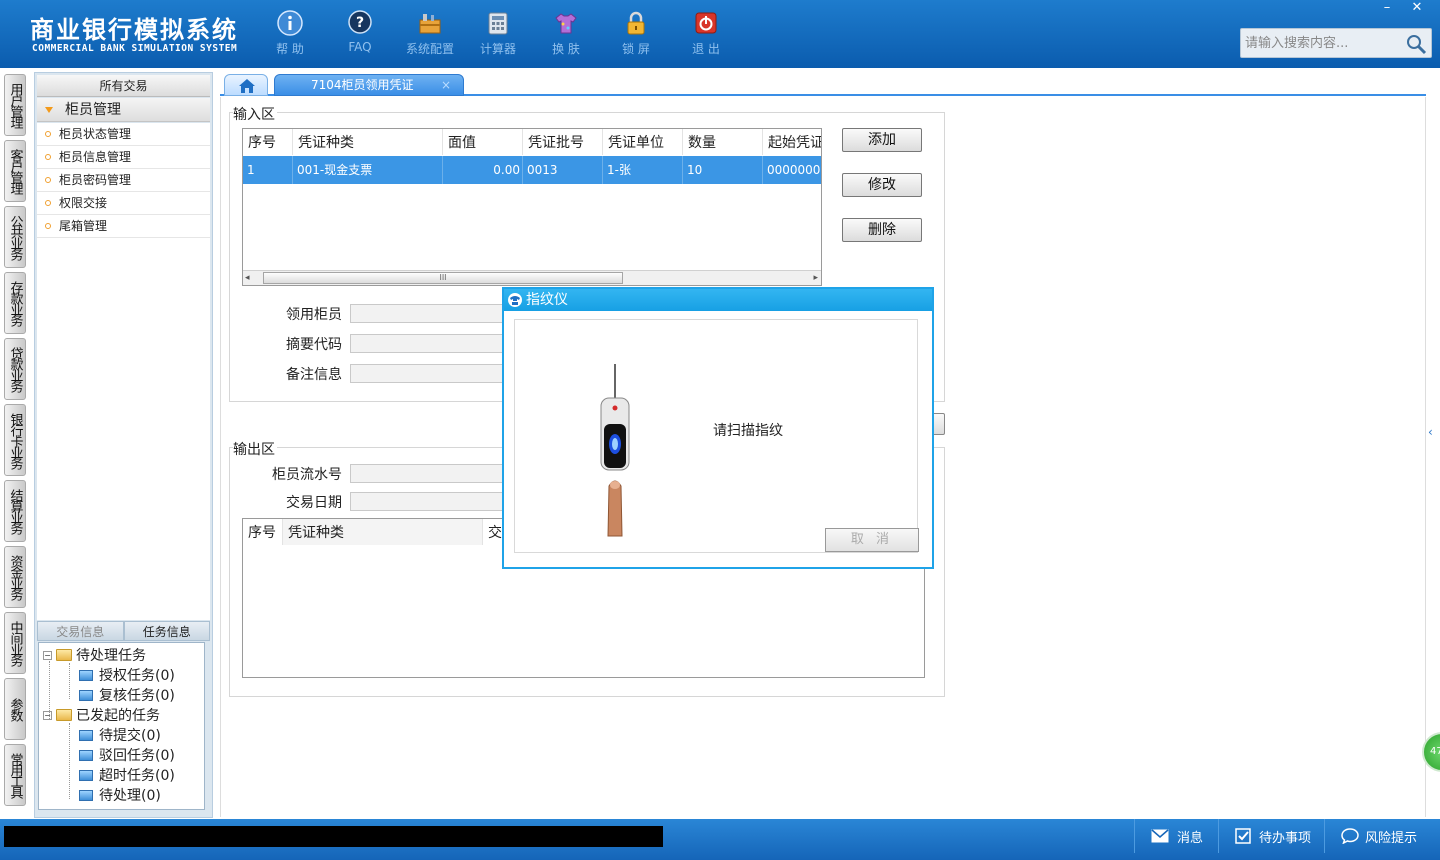 This screenshot has width=1440, height=860. What do you see at coordinates (127, 695) in the screenshot?
I see `tree-node-review: 复核任务(0)` at bounding box center [127, 695].